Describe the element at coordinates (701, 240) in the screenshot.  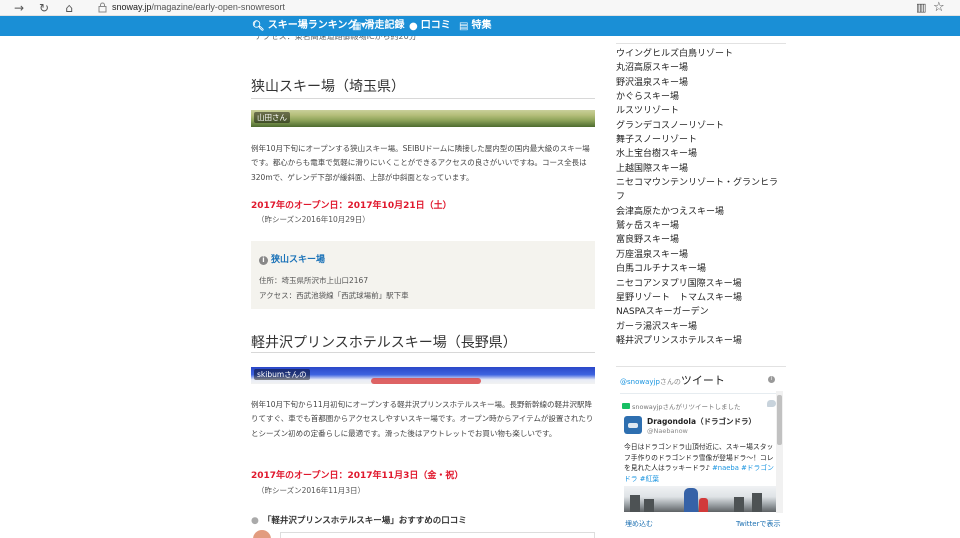
I see `sidebar-resort-item: 富良野スキー場` at that location.